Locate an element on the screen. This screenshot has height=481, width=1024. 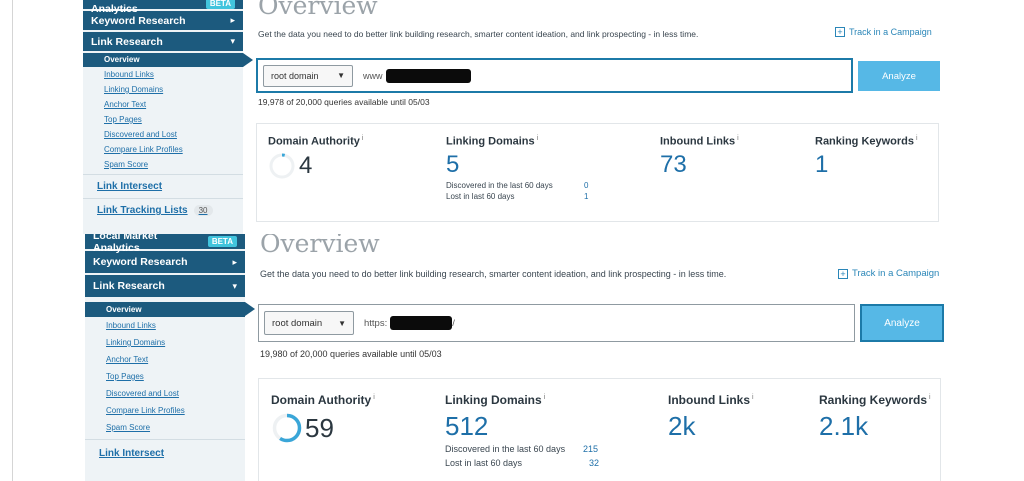
metric-inbound-links: Inbound Links i 2k is located at coordinates (711, 417).